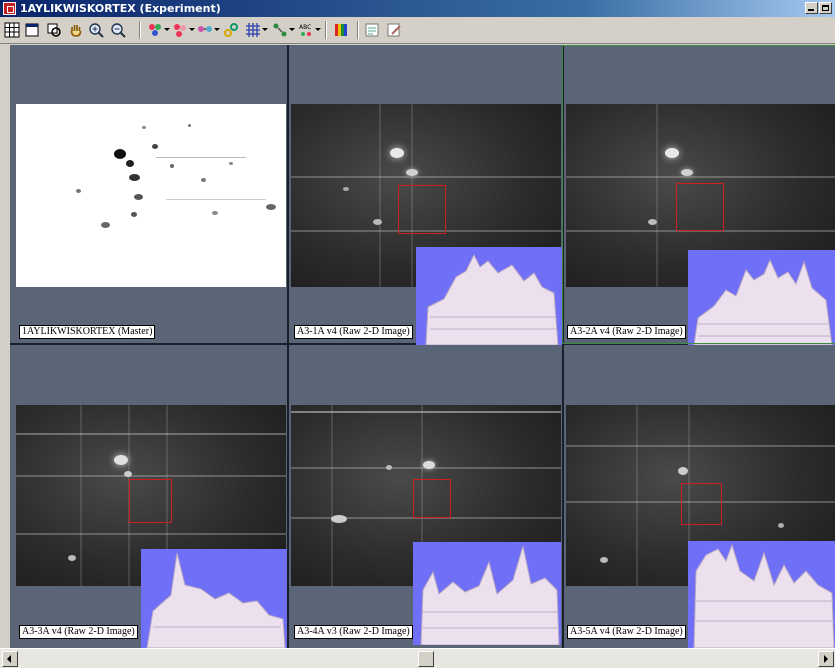  Describe the element at coordinates (825, 8) in the screenshot. I see `maximize-button` at that location.